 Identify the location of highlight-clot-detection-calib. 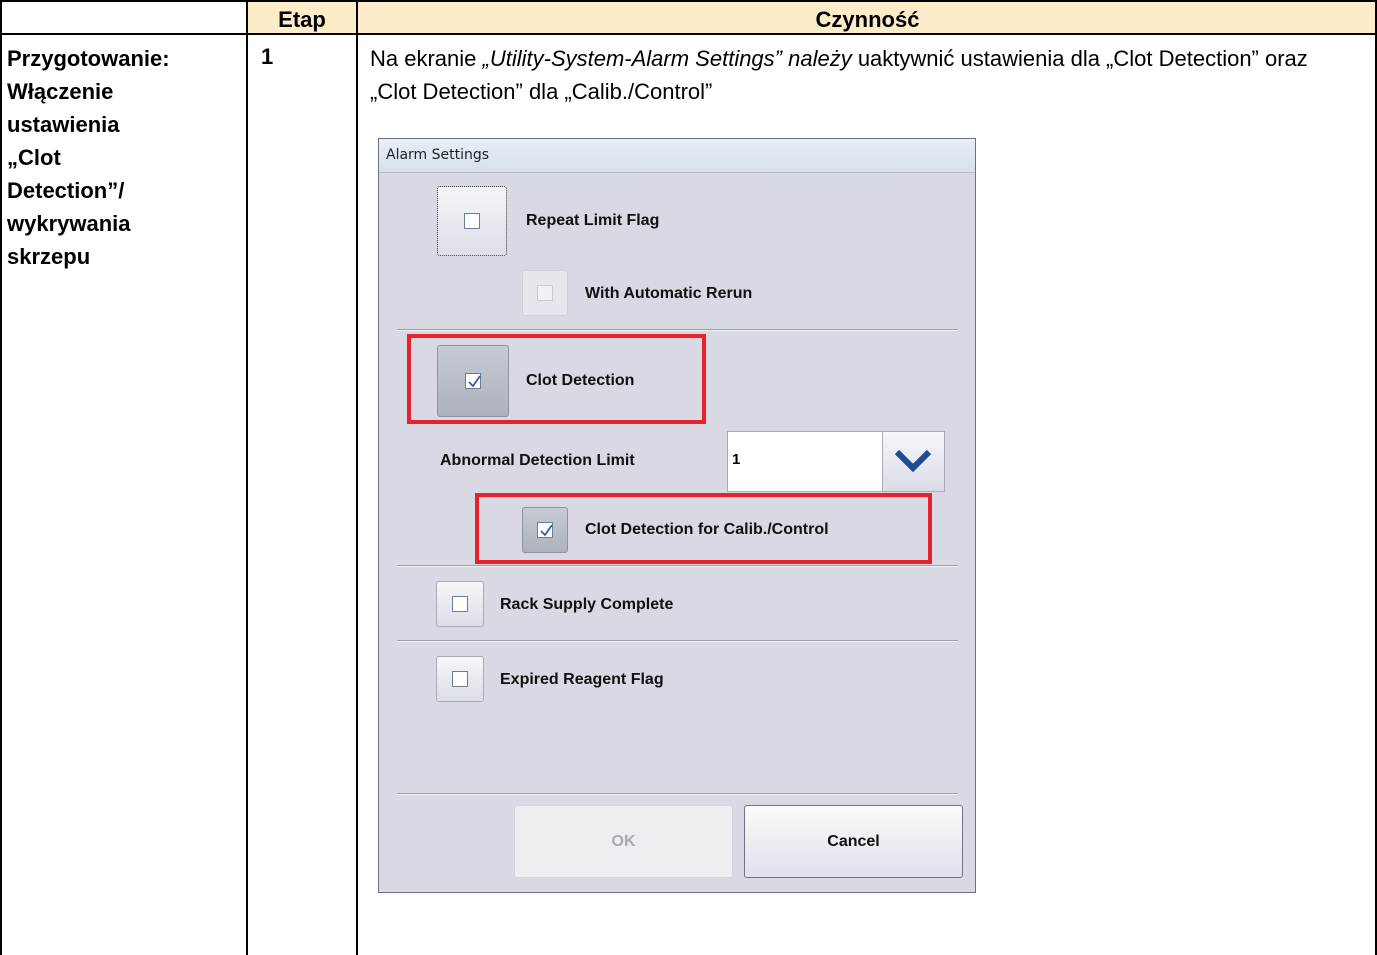
(703, 528).